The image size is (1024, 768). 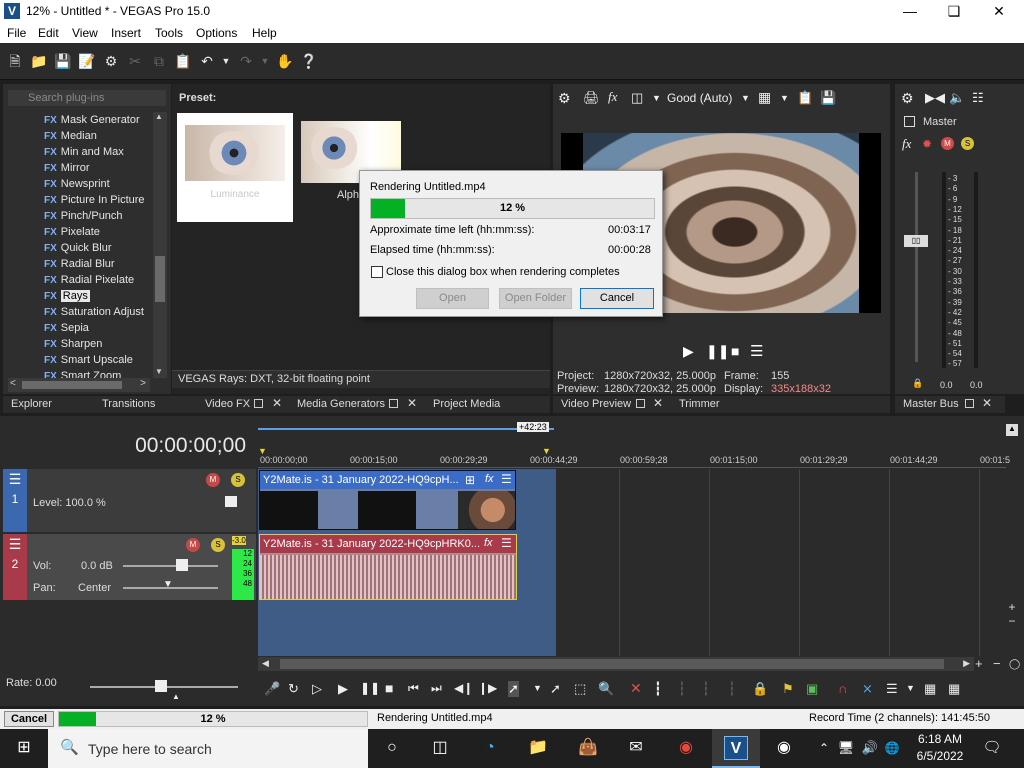 What do you see at coordinates (87, 98) in the screenshot?
I see `search-plugins-input: Search plug-ins` at bounding box center [87, 98].